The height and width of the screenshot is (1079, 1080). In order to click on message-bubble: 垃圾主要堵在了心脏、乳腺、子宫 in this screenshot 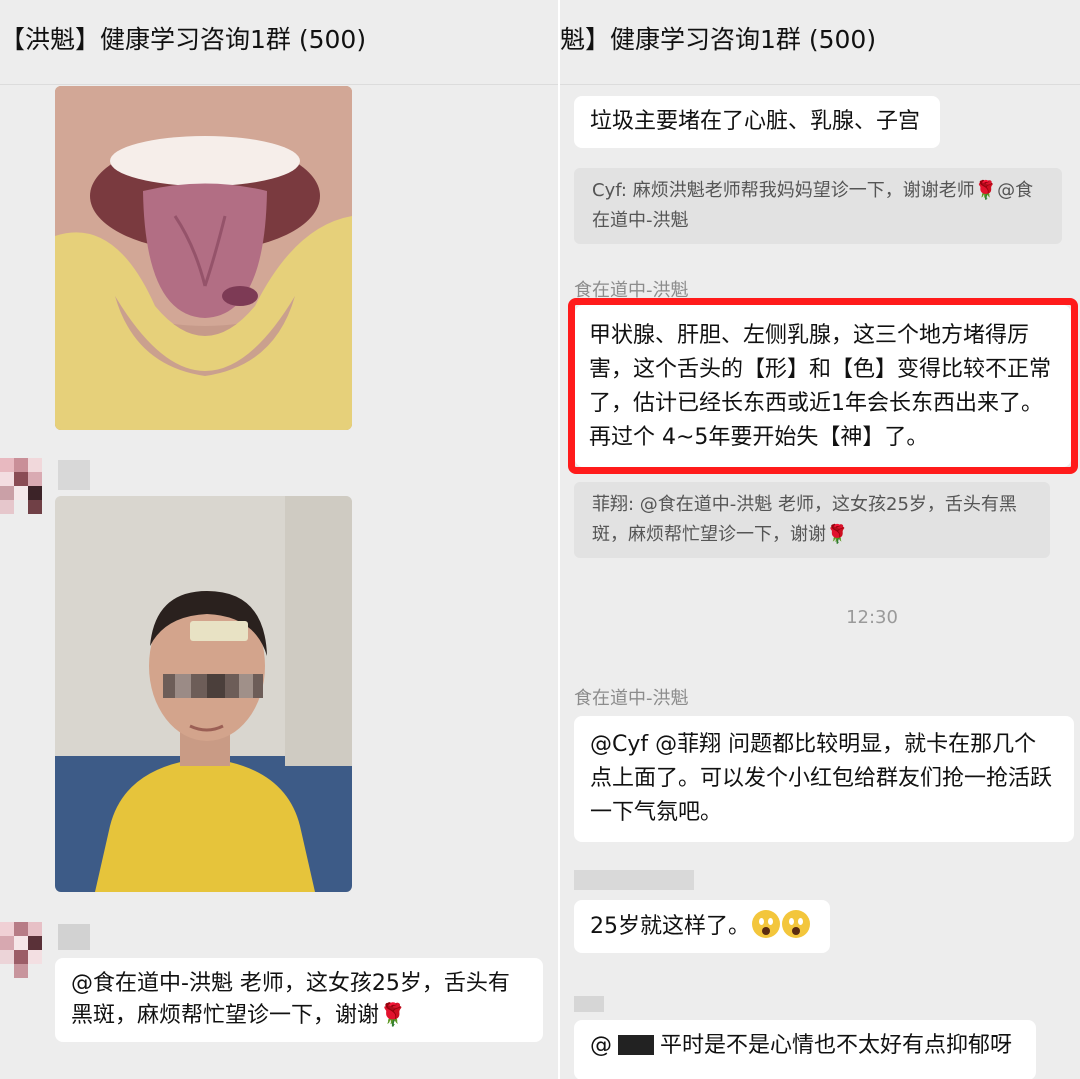, I will do `click(757, 122)`.